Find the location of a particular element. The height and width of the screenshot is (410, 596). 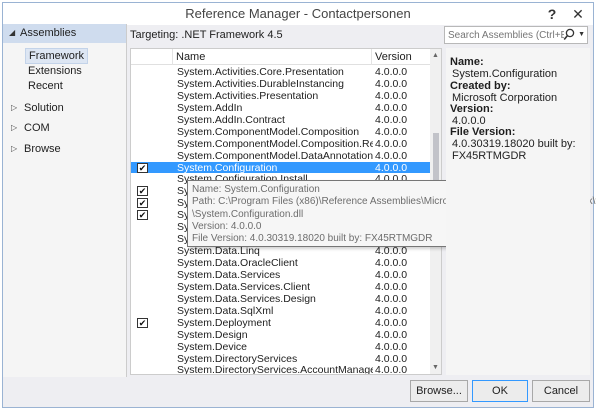

assembly-row: System.Data.Services.Design 4.0.0.0 is located at coordinates (280, 299).